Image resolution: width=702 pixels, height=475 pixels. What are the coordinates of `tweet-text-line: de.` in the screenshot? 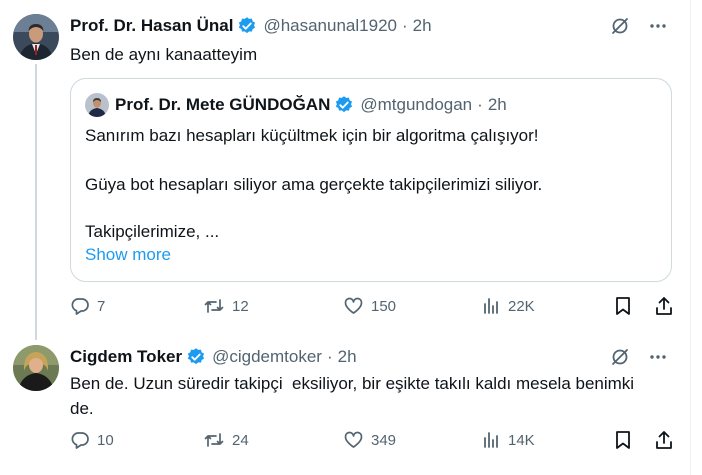 It's located at (82, 408).